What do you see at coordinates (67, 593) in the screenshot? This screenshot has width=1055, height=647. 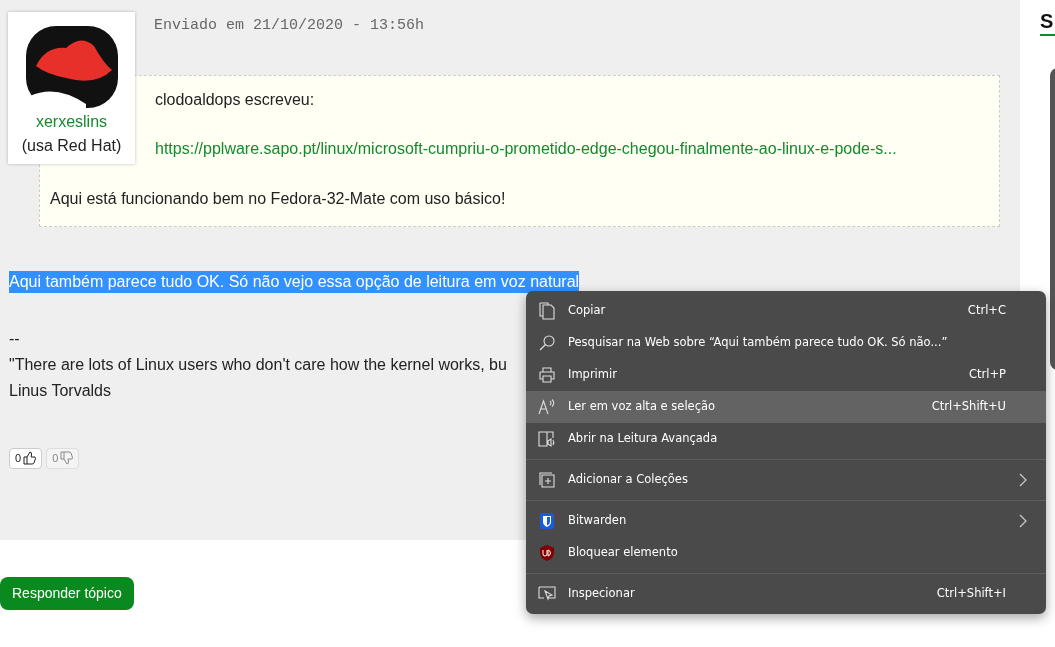 I see `reply-button: Responder tópico` at bounding box center [67, 593].